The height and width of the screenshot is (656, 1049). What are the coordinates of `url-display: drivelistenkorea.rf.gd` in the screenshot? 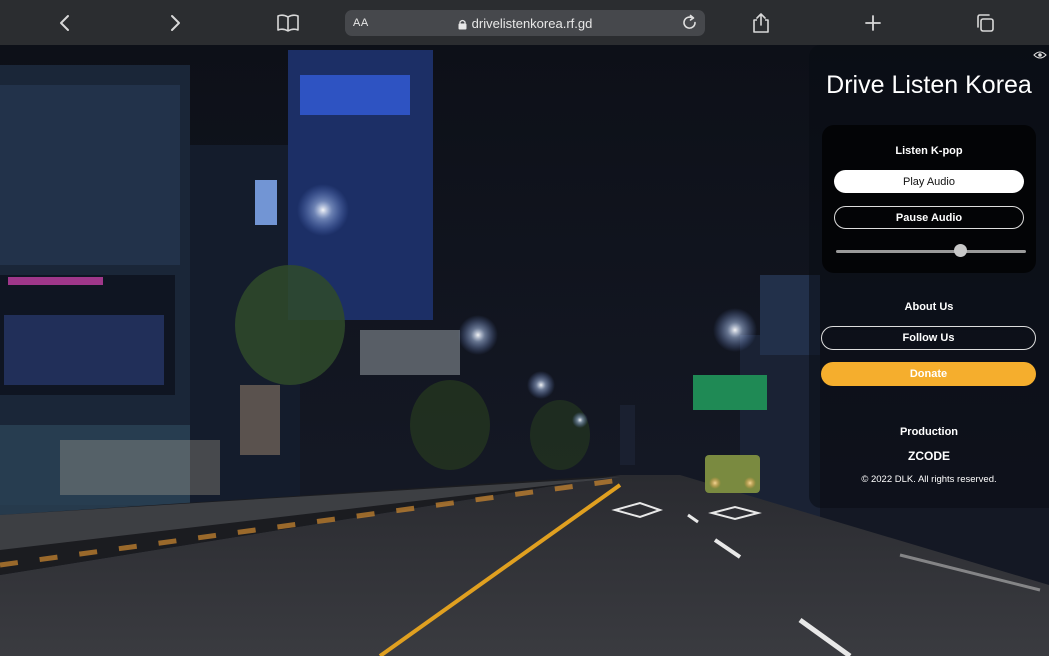 It's located at (525, 23).